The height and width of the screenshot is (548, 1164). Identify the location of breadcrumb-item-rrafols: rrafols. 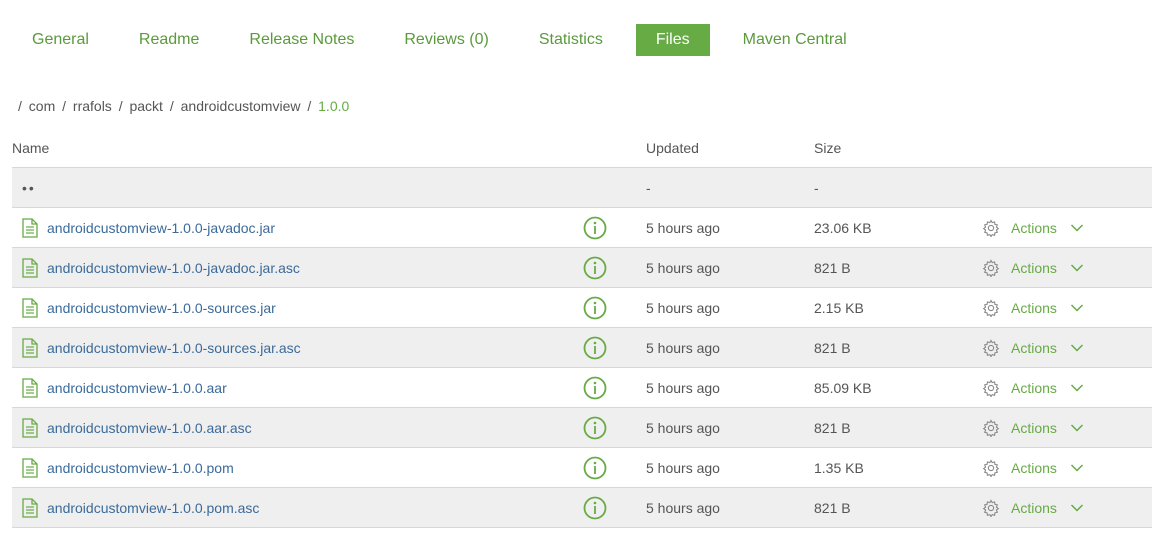
(92, 106).